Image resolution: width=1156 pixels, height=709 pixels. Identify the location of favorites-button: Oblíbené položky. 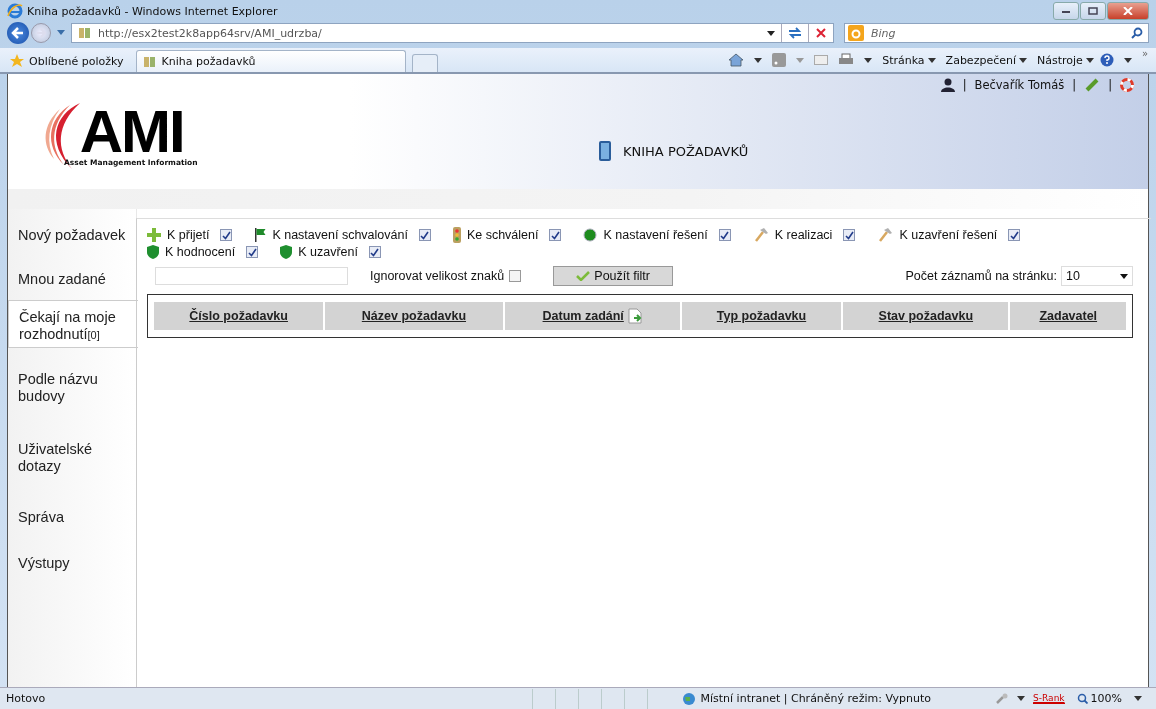
(71, 61).